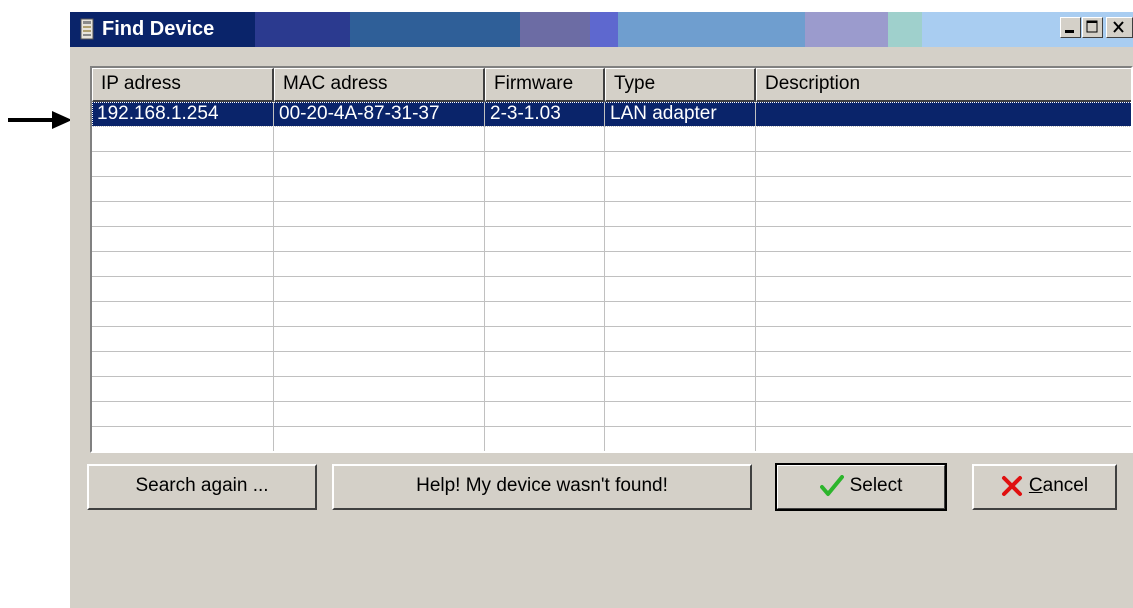 The image size is (1133, 608). What do you see at coordinates (943, 85) in the screenshot?
I see `column-header-description: Description` at bounding box center [943, 85].